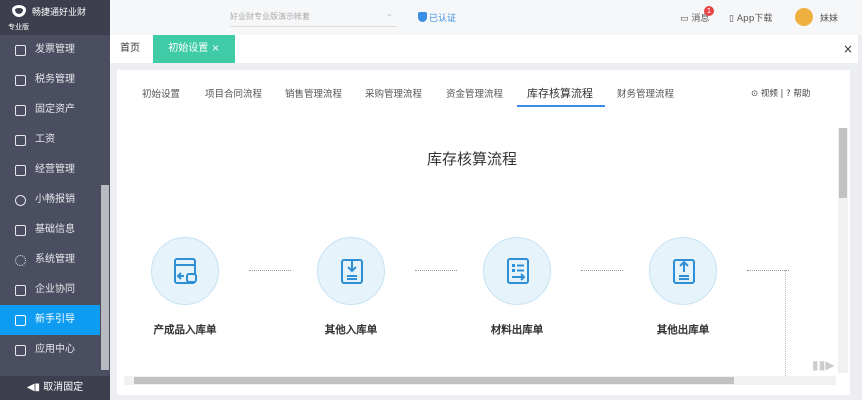 Image resolution: width=862 pixels, height=400 pixels. What do you see at coordinates (443, 19) in the screenshot?
I see `verified-label: 已认证` at bounding box center [443, 19].